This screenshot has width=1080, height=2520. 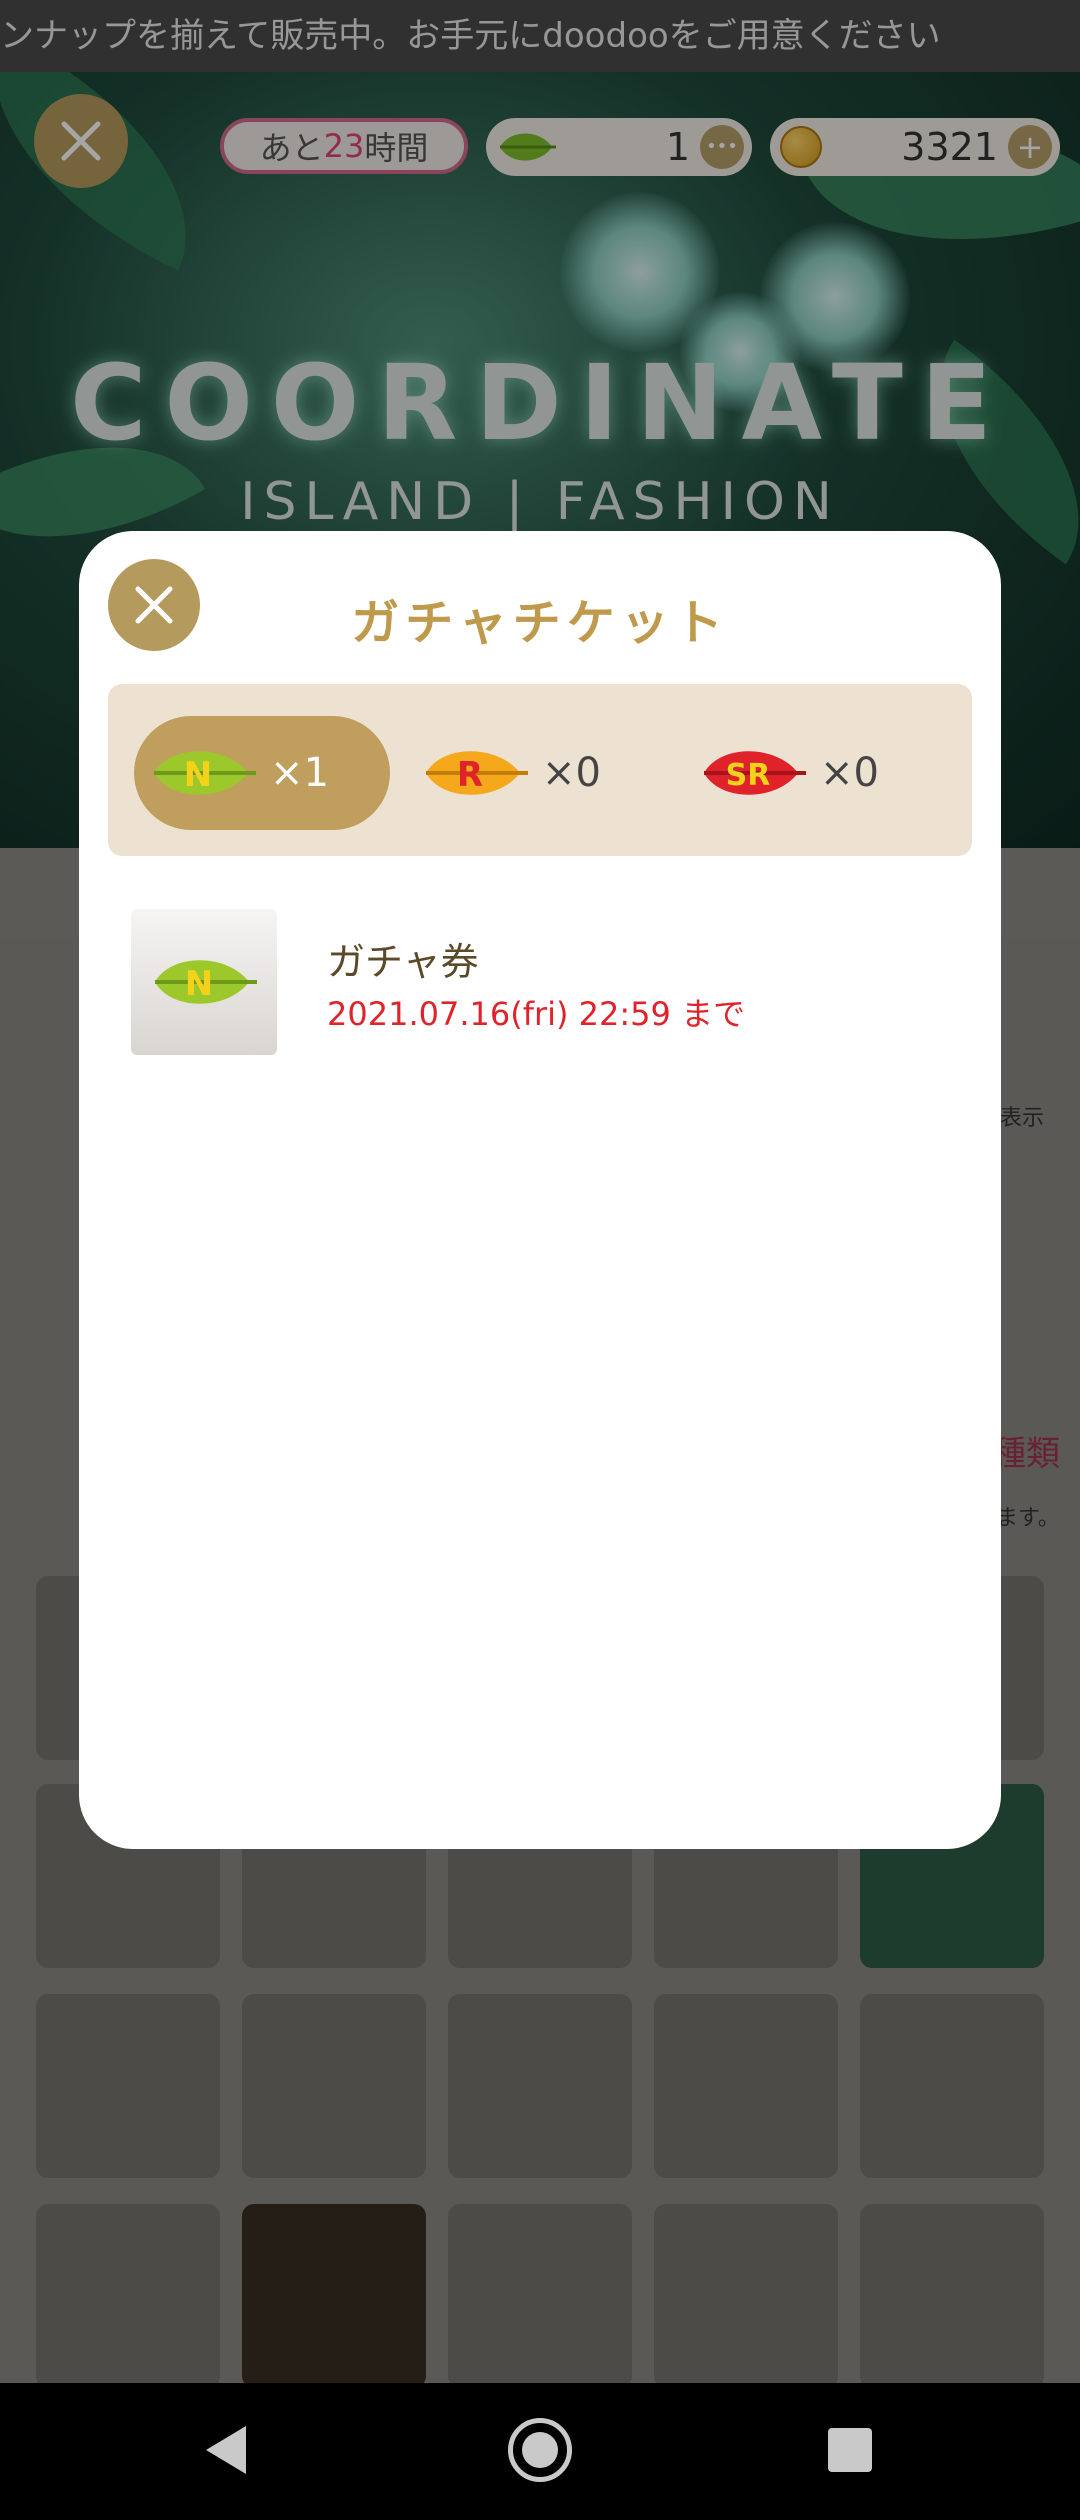 I want to click on leaf-r-icon: R, so click(x=477, y=773).